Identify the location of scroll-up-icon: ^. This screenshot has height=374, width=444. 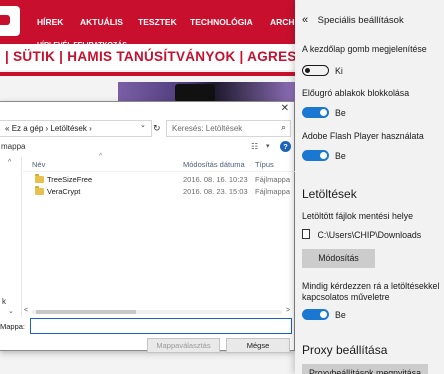
(9, 162).